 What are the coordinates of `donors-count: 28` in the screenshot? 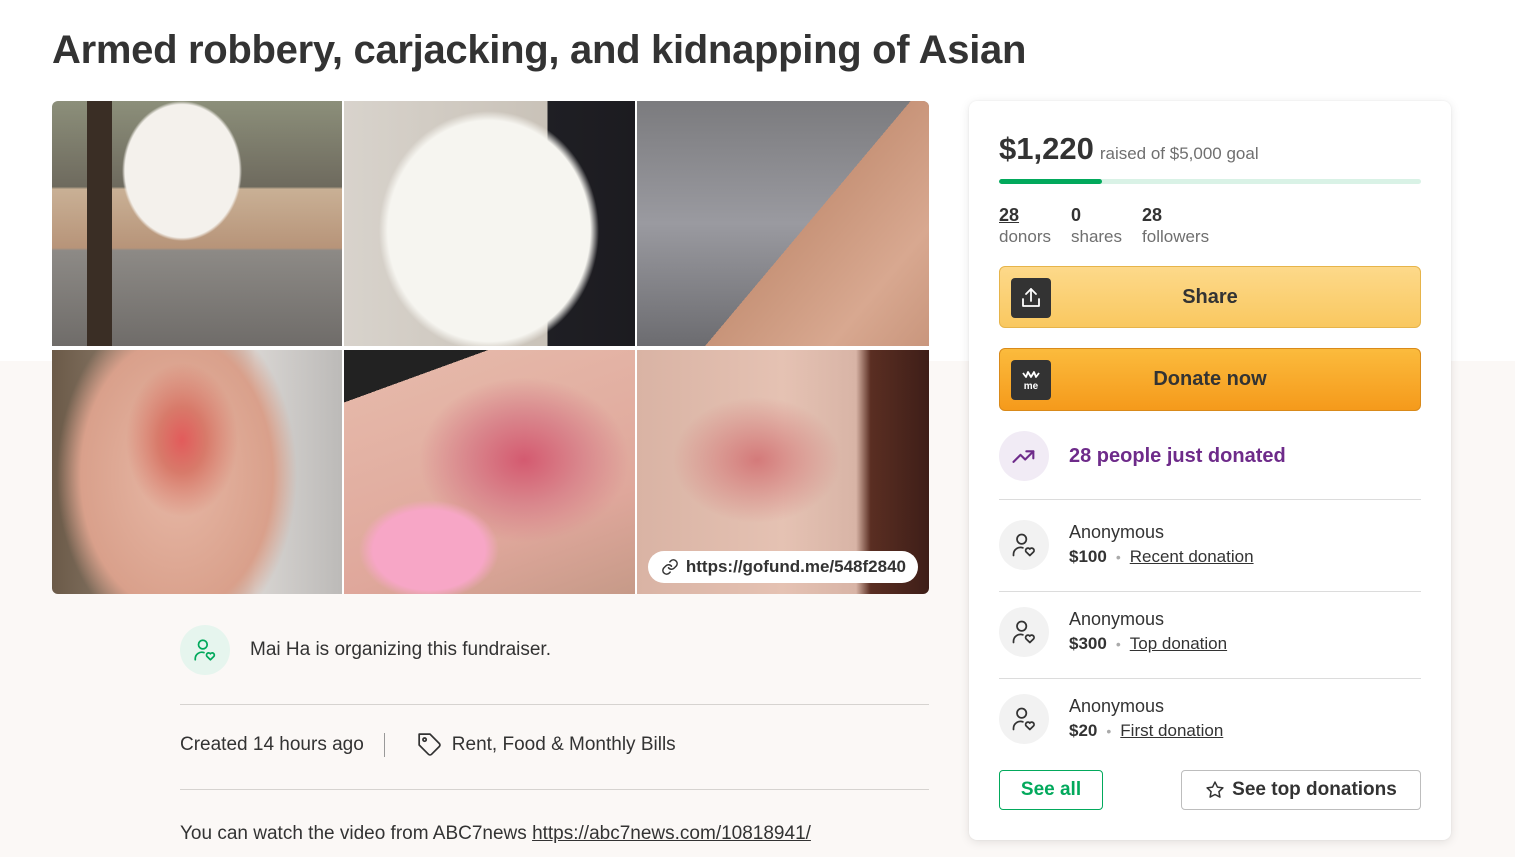 It's located at (1025, 215).